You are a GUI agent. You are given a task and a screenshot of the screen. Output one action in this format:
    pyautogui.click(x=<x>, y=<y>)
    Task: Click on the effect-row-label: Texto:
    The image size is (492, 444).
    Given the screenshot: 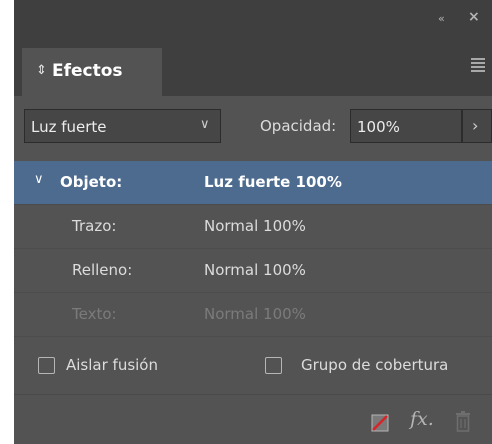 What is the action you would take?
    pyautogui.click(x=94, y=314)
    